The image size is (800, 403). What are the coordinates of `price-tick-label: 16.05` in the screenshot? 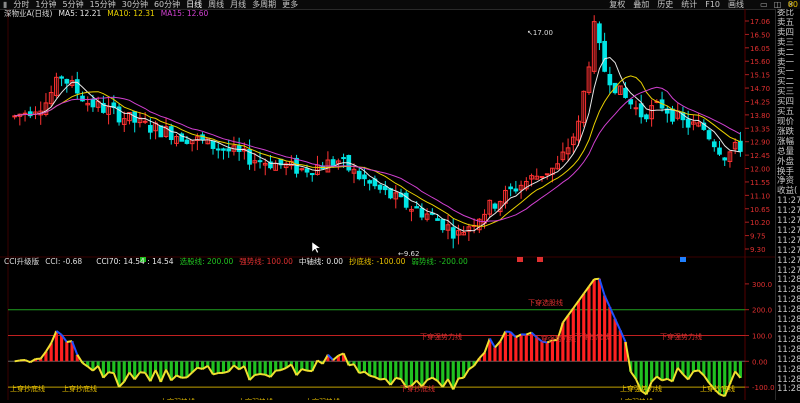 It's located at (760, 49).